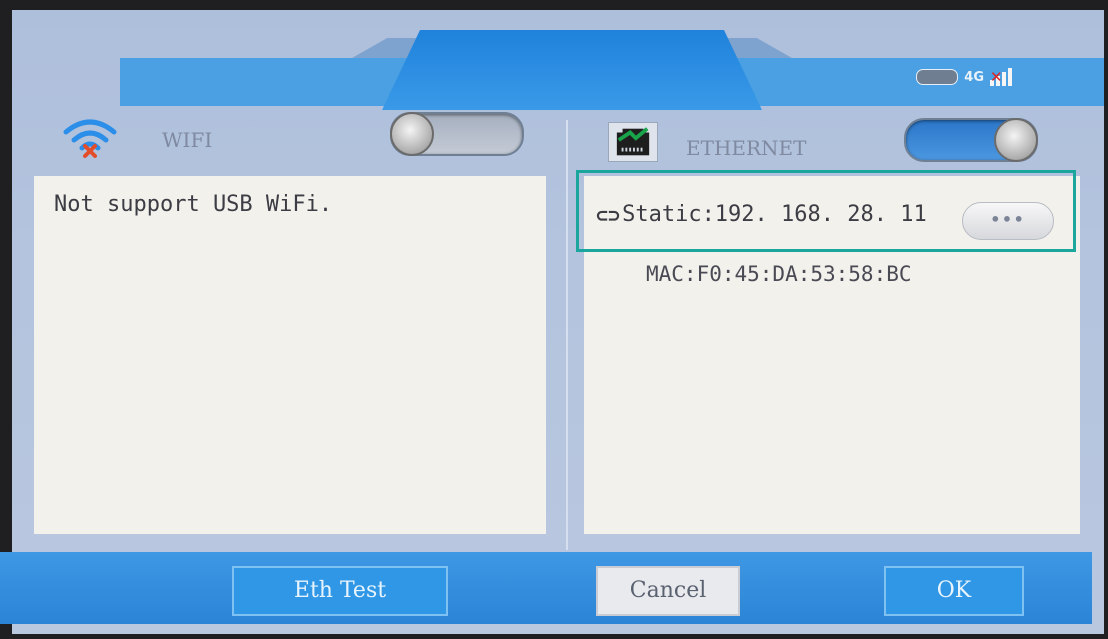 This screenshot has width=1108, height=639. What do you see at coordinates (572, 70) in the screenshot?
I see `header-tab` at bounding box center [572, 70].